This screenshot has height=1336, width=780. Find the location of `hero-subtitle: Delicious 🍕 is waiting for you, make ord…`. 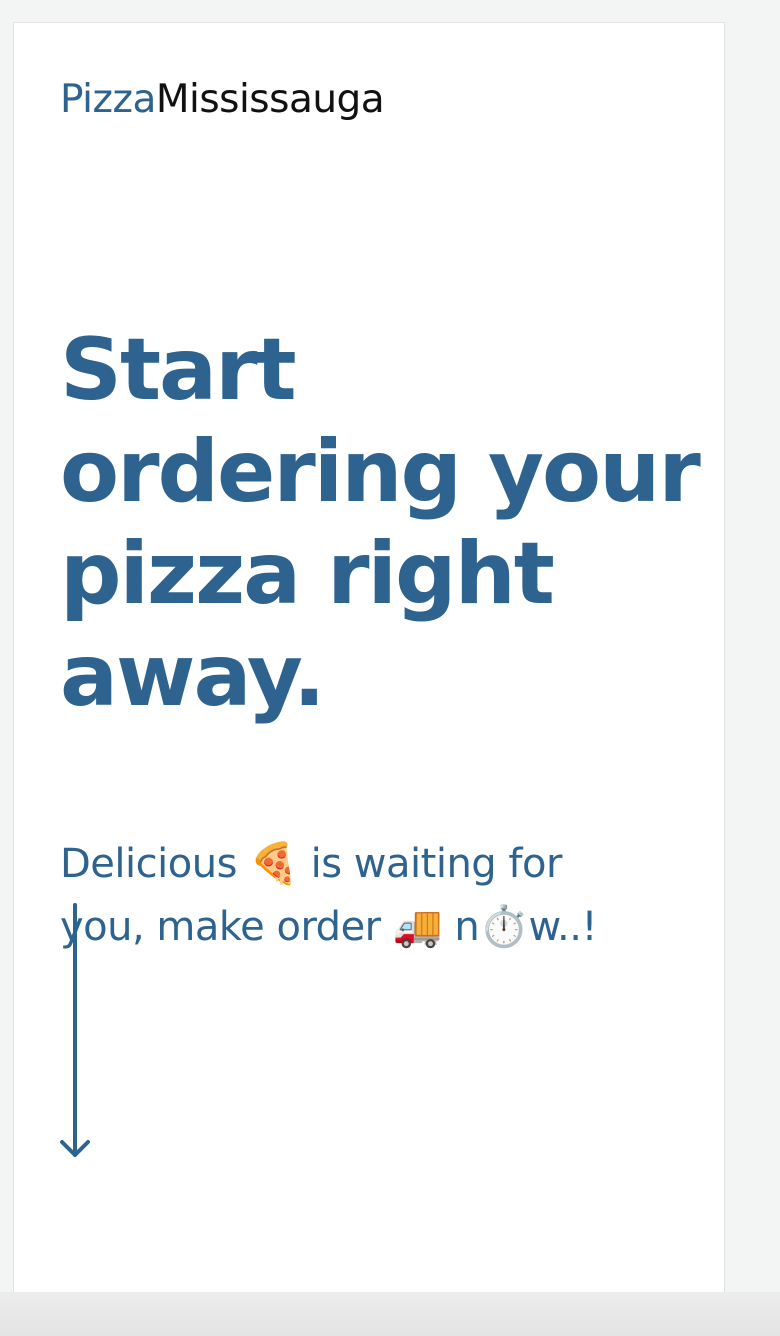

hero-subtitle: Delicious 🍕 is waiting for you, make ord… is located at coordinates (370, 896).